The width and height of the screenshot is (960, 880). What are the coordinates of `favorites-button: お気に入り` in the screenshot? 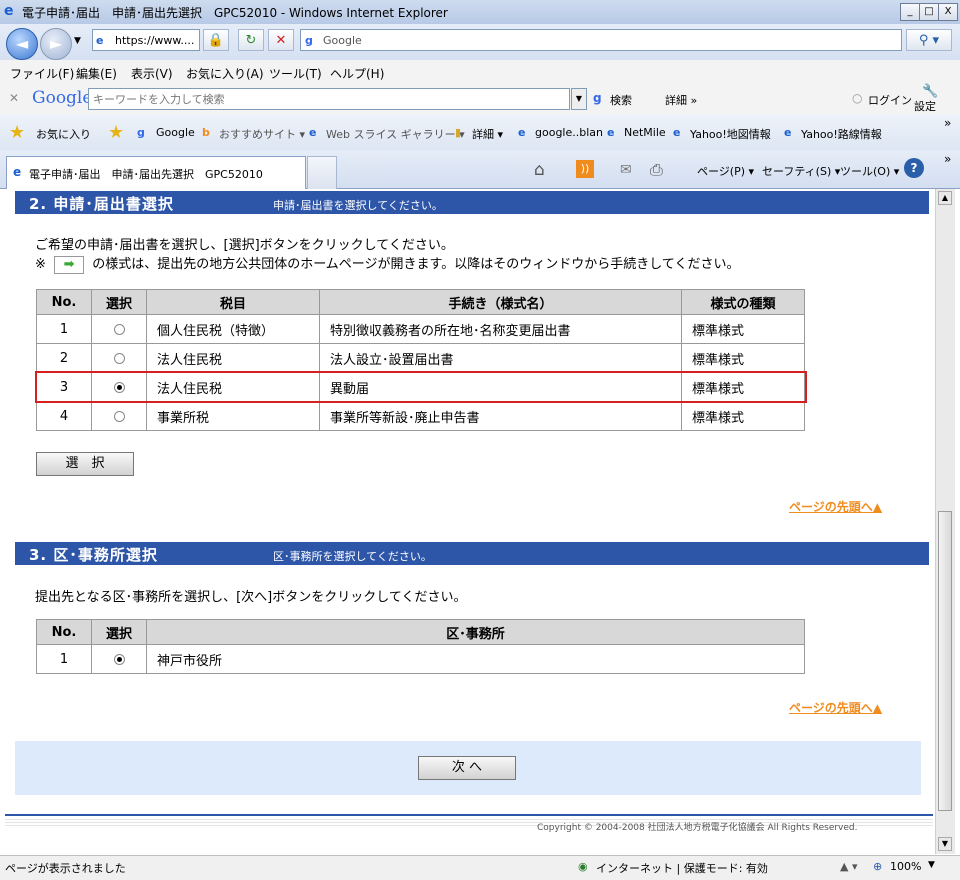 It's located at (63, 134).